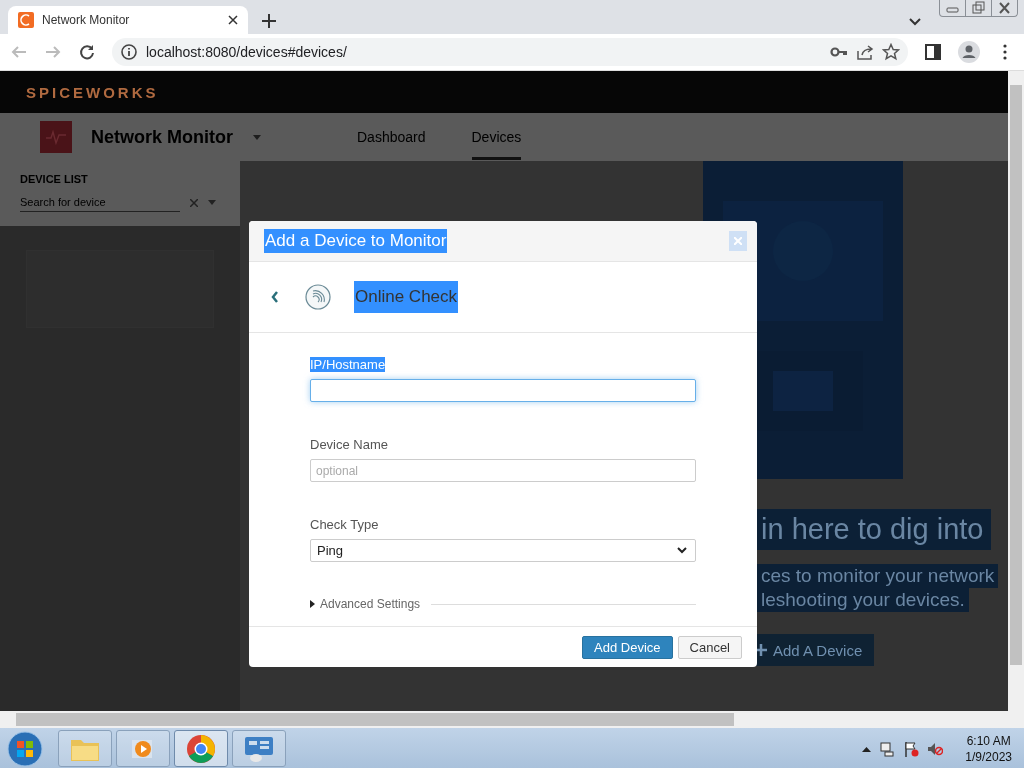 This screenshot has width=1024, height=768. I want to click on field-label: Device Name, so click(349, 444).